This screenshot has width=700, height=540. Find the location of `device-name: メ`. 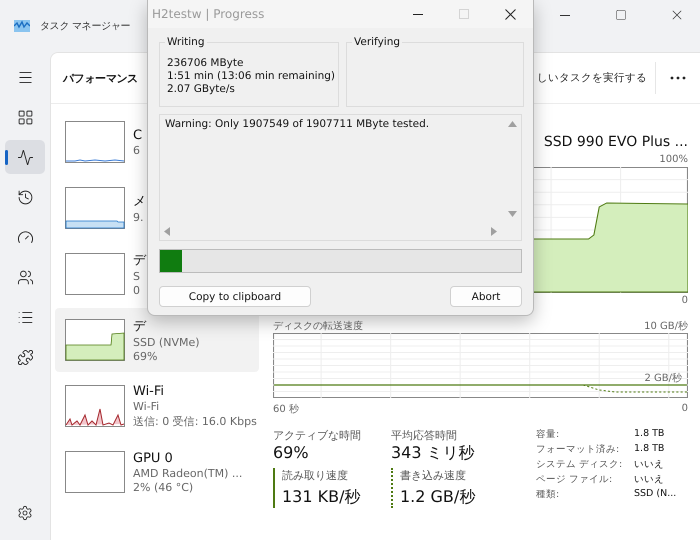

device-name: メ is located at coordinates (139, 201).